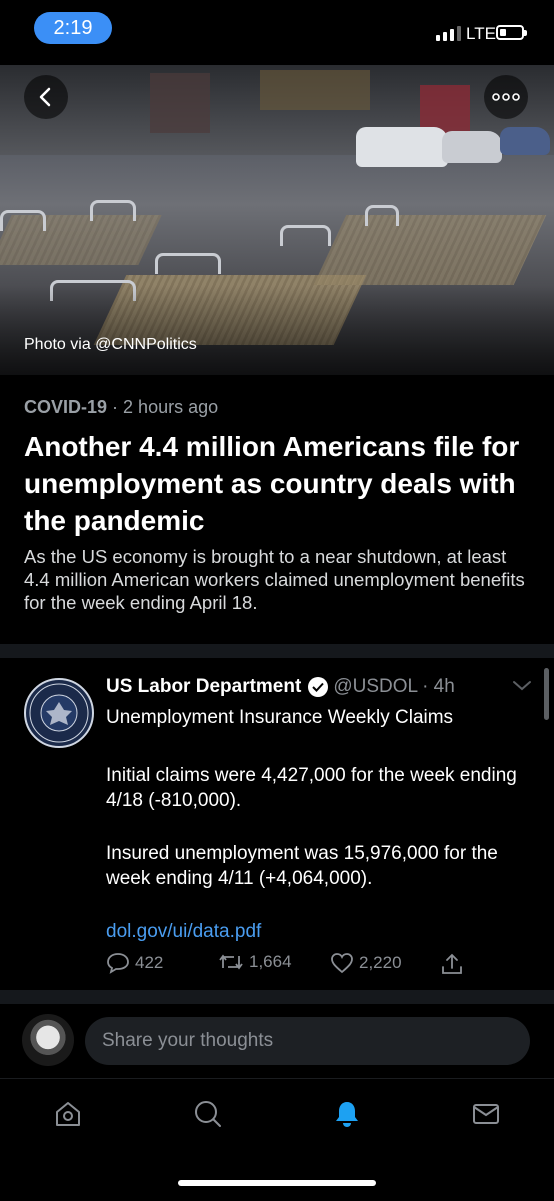  Describe the element at coordinates (307, 1041) in the screenshot. I see `share-thoughts-input` at that location.